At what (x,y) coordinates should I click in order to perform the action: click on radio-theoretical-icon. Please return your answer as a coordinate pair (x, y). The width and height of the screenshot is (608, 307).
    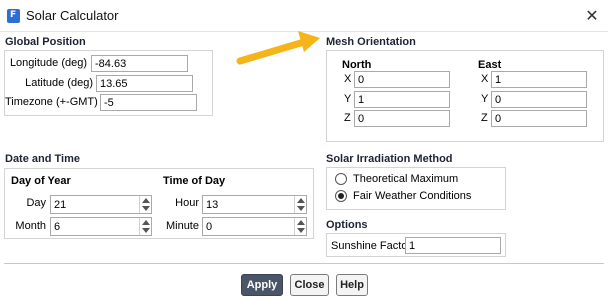
    Looking at the image, I should click on (341, 179).